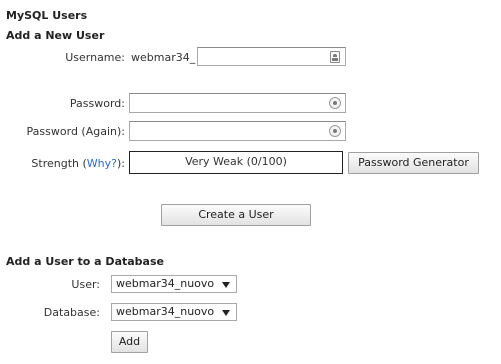  Describe the element at coordinates (71, 312) in the screenshot. I see `database-label: Database:` at that location.